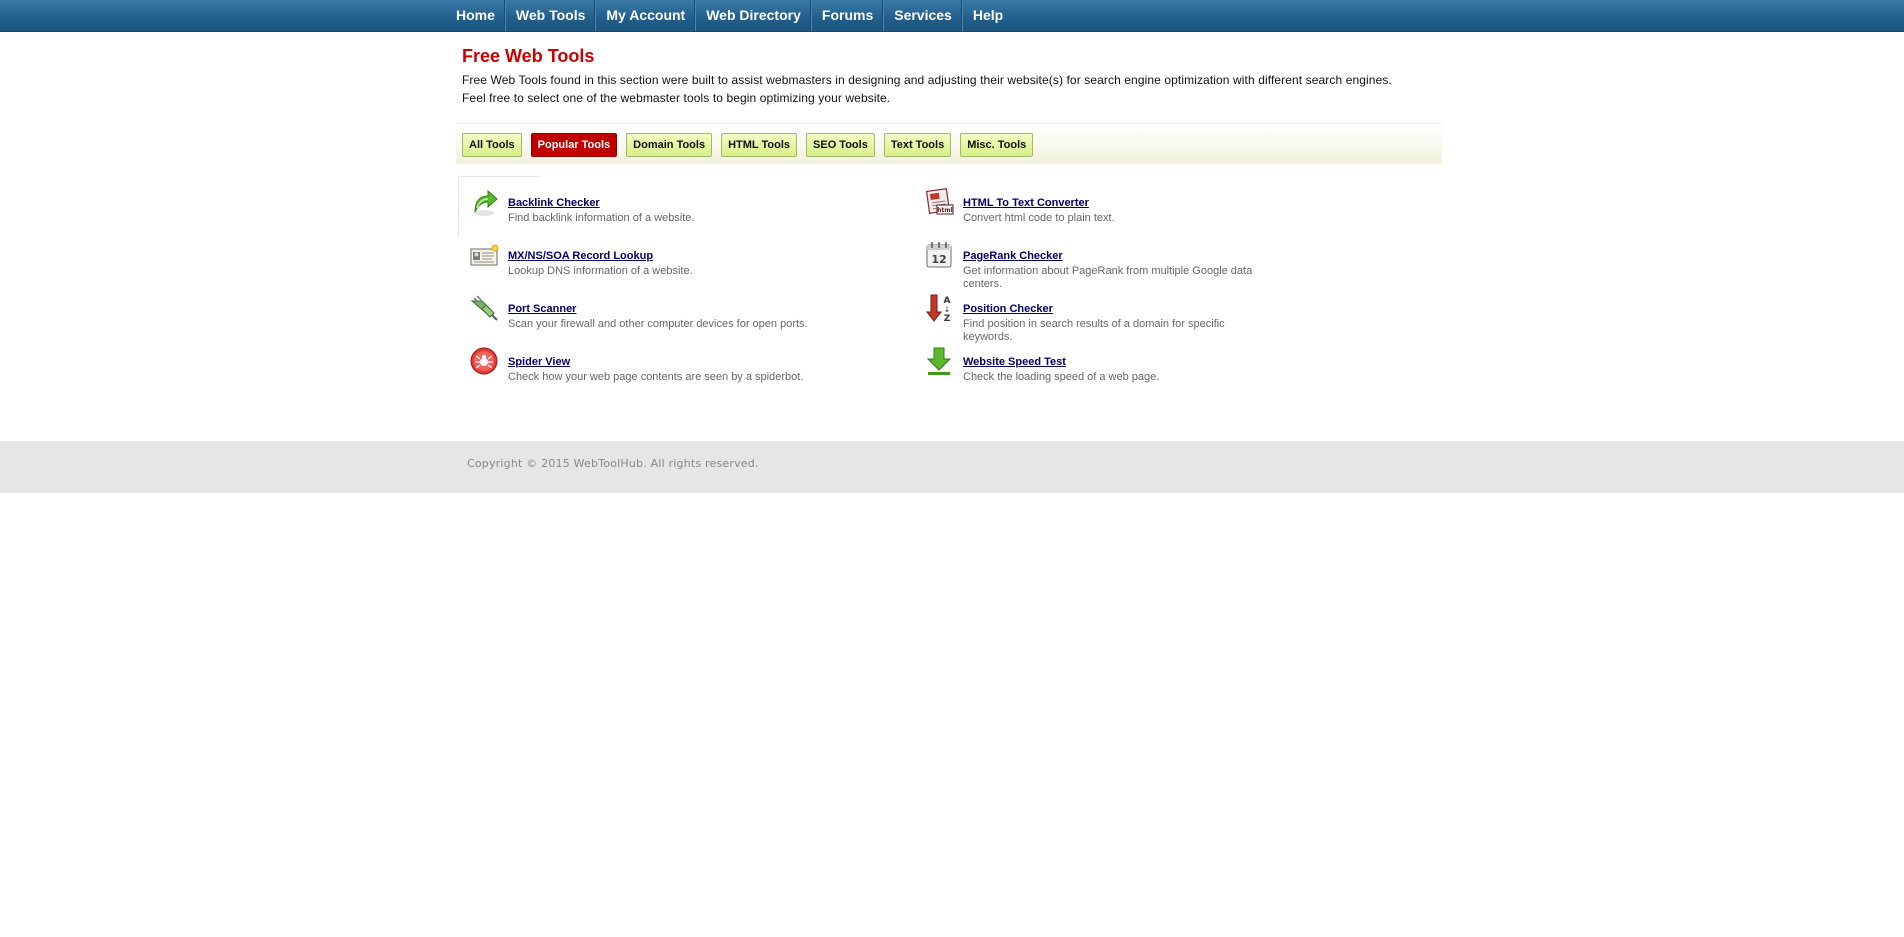 This screenshot has height=937, width=1904. I want to click on tool-link-spider-view: Spider View, so click(539, 362).